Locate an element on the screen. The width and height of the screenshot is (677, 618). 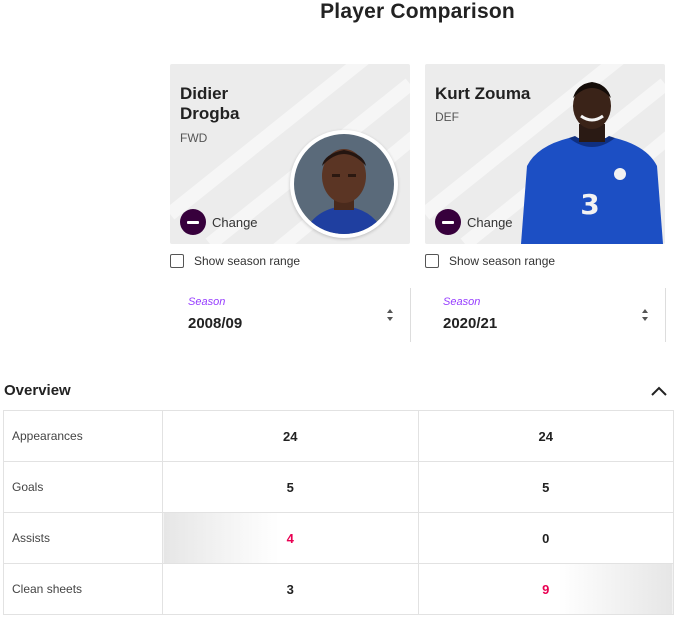
player-last-name: Drogba is located at coordinates (210, 113).